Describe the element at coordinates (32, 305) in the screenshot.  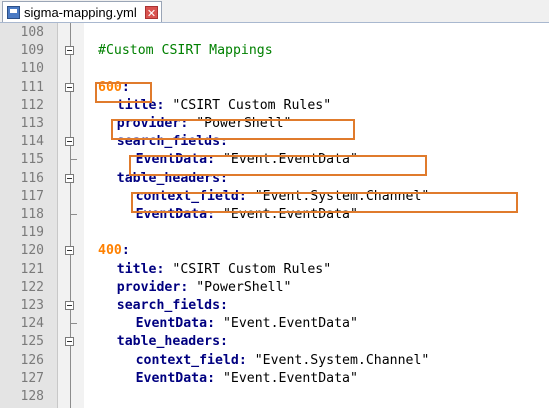
I see `line-number: 123` at that location.